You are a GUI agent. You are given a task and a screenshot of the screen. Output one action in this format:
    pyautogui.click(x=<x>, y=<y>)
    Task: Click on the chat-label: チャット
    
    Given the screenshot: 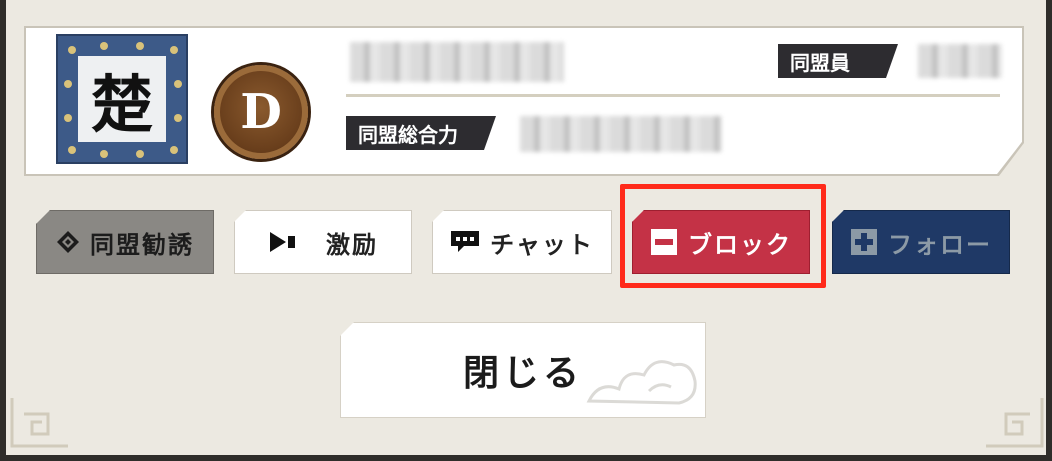 What is the action you would take?
    pyautogui.click(x=542, y=244)
    